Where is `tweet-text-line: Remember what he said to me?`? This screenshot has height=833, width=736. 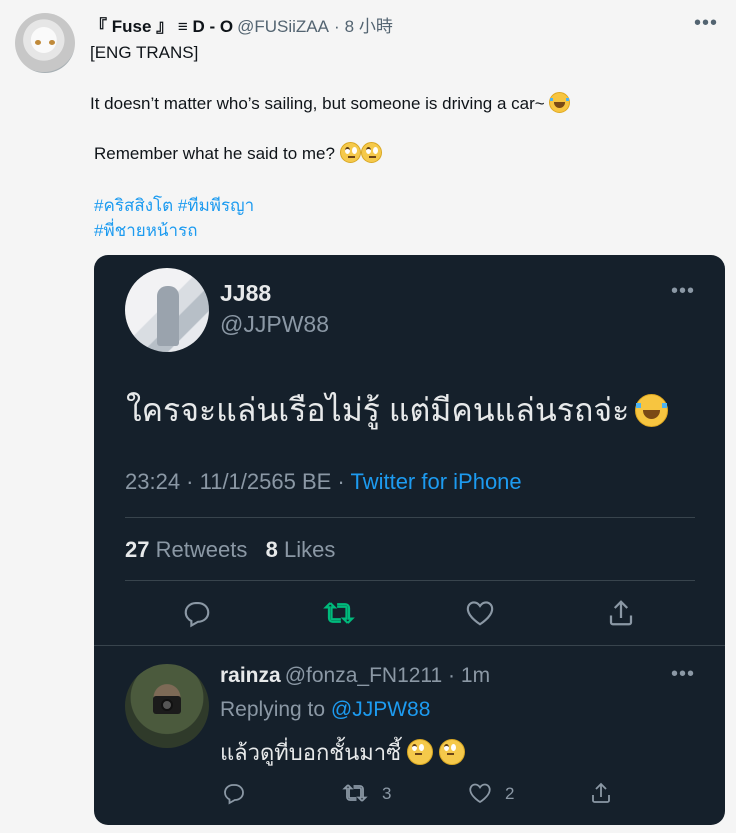
tweet-text-line: Remember what he said to me? is located at coordinates (238, 153).